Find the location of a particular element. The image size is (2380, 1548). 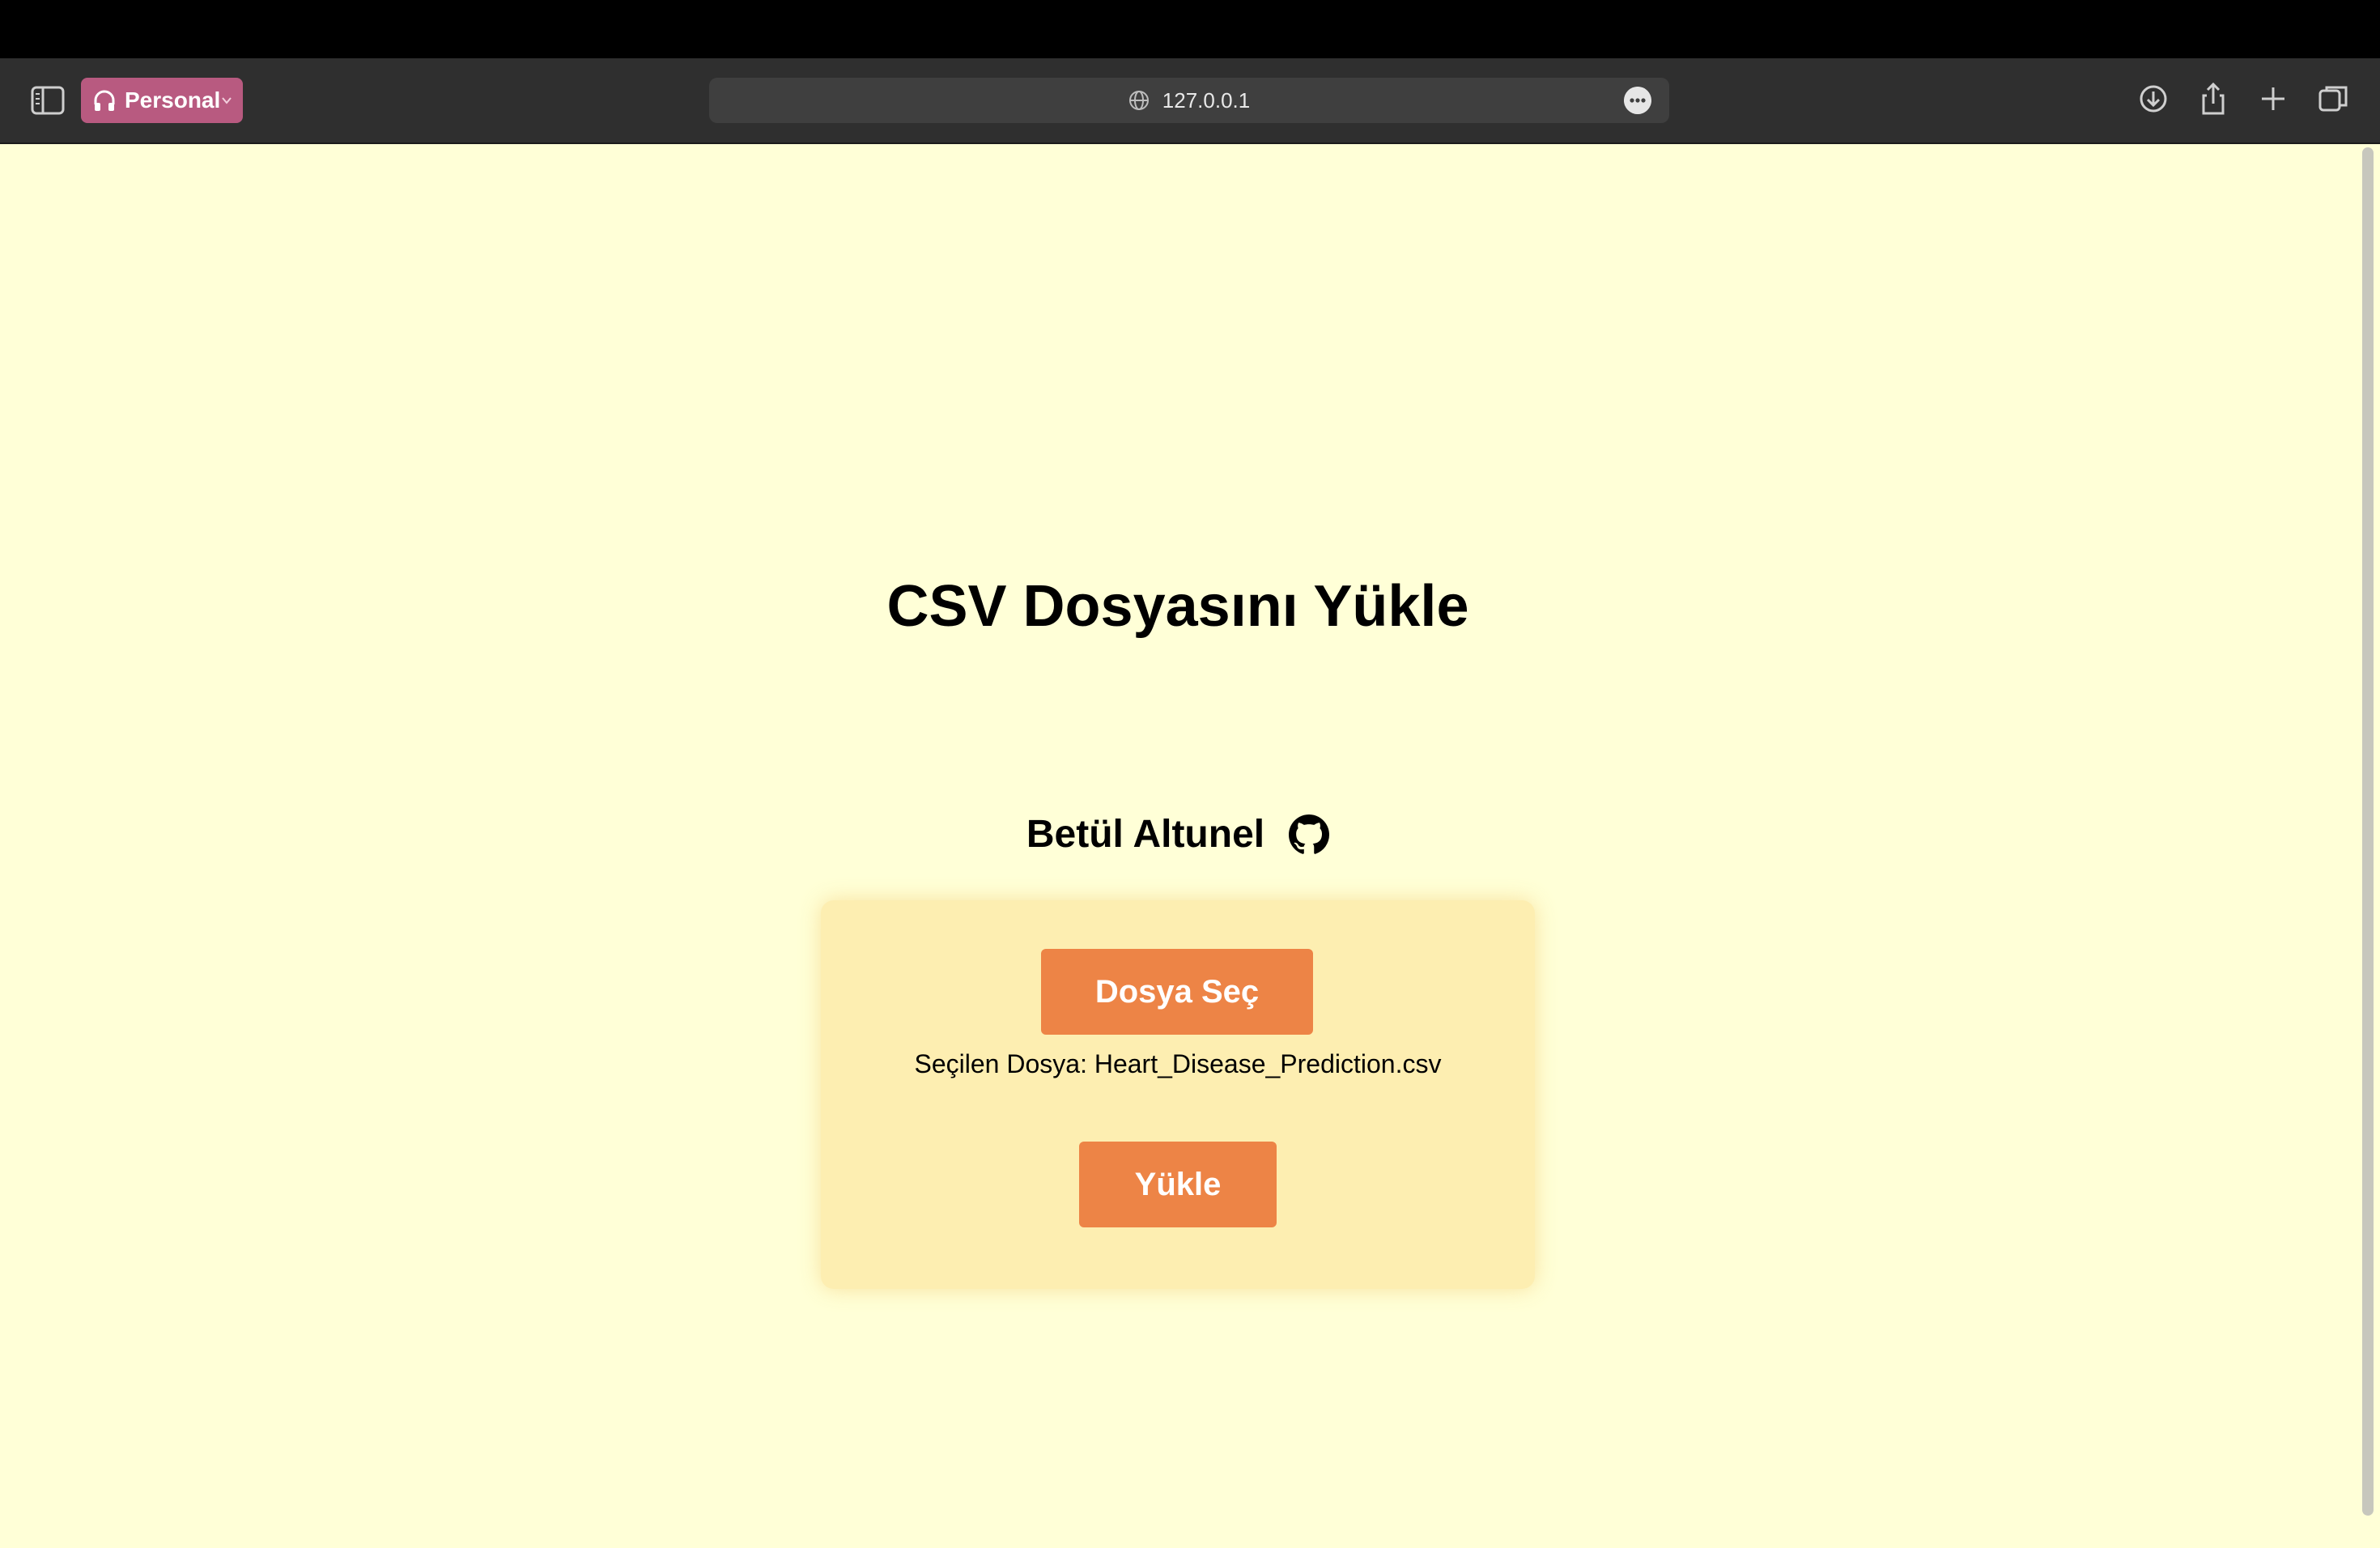

page-title: CSV Dosyasını Yükle is located at coordinates (1178, 606).